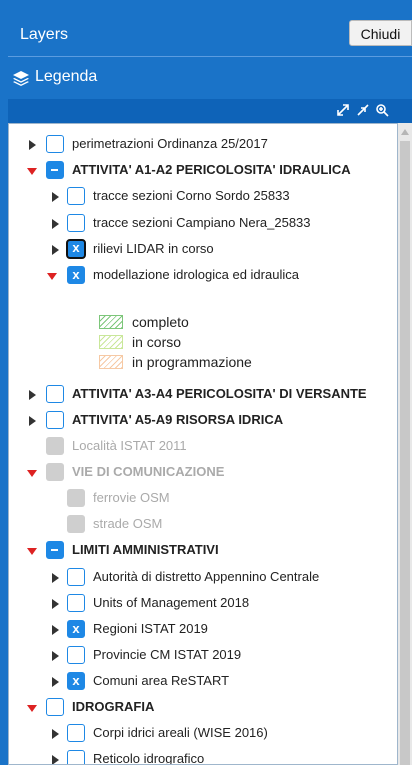 The height and width of the screenshot is (765, 412). Describe the element at coordinates (167, 654) in the screenshot. I see `layer-label: Provincie CM ISTAT 2019` at that location.